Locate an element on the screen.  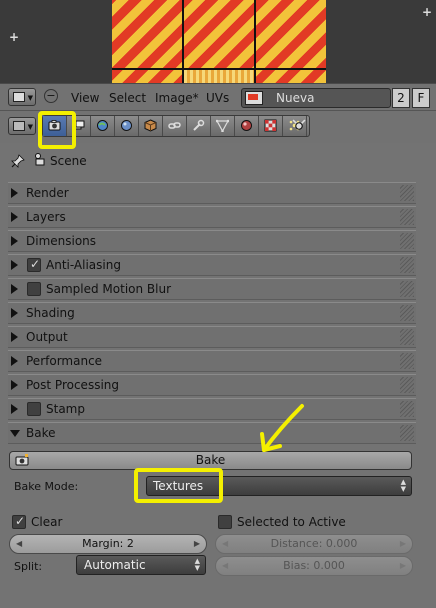
panel-anti-aliasing: ✓ Anti-Aliasing is located at coordinates (212, 265).